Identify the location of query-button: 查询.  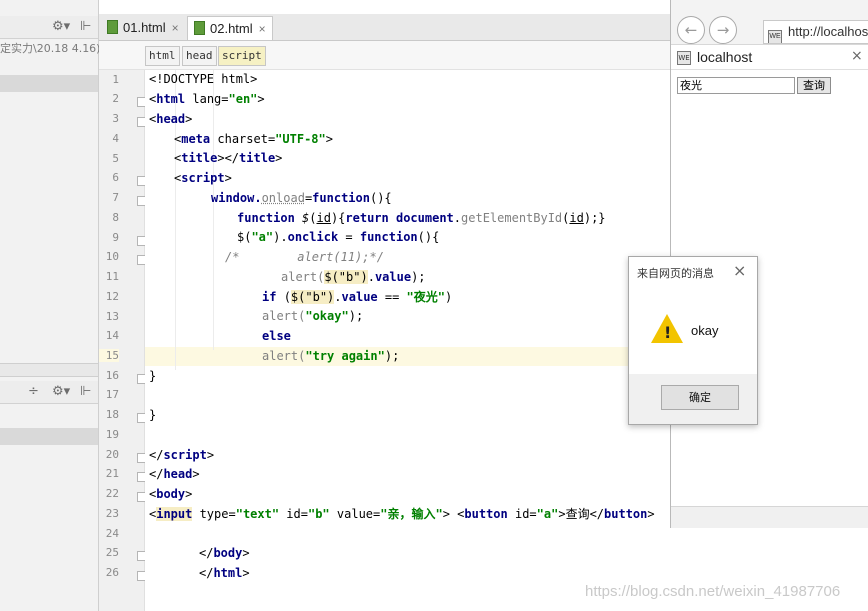
(814, 85).